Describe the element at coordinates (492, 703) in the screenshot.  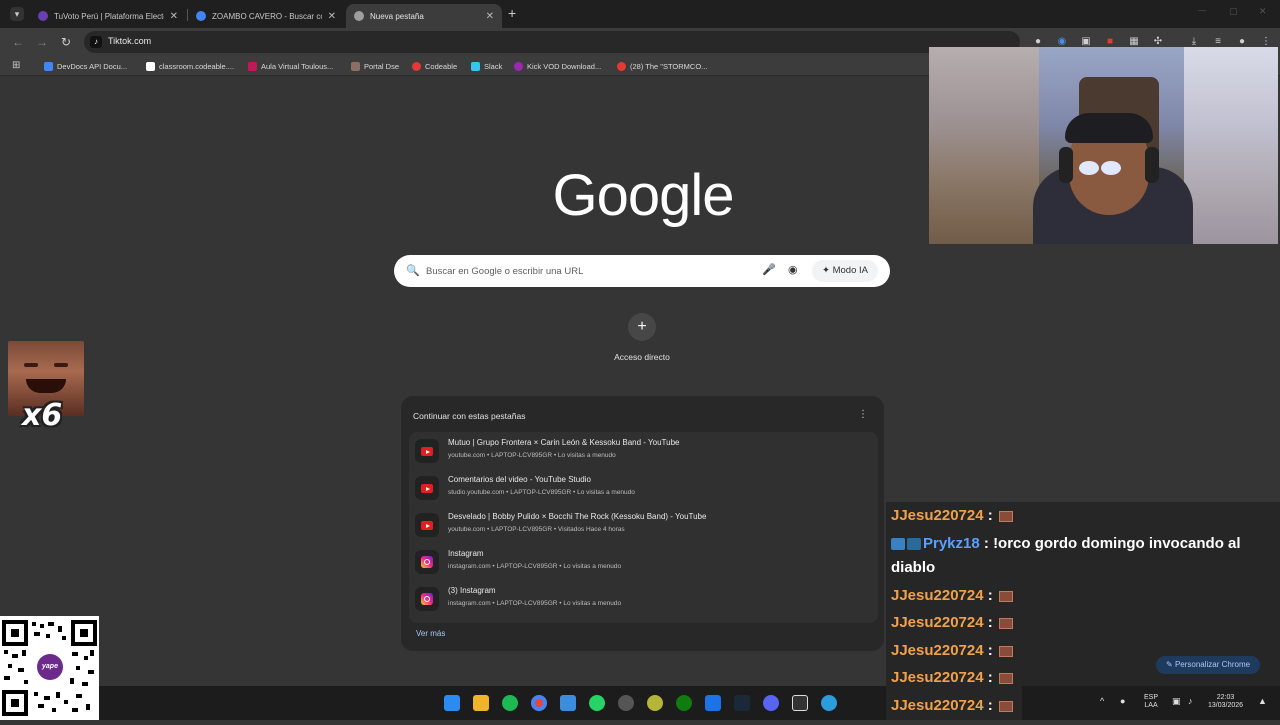
I see `taskbar` at that location.